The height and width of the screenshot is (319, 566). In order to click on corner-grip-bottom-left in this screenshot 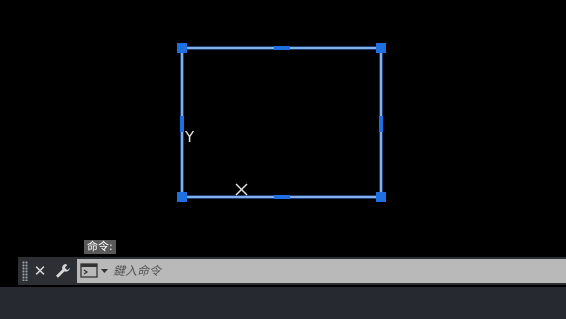, I will do `click(182, 197)`.